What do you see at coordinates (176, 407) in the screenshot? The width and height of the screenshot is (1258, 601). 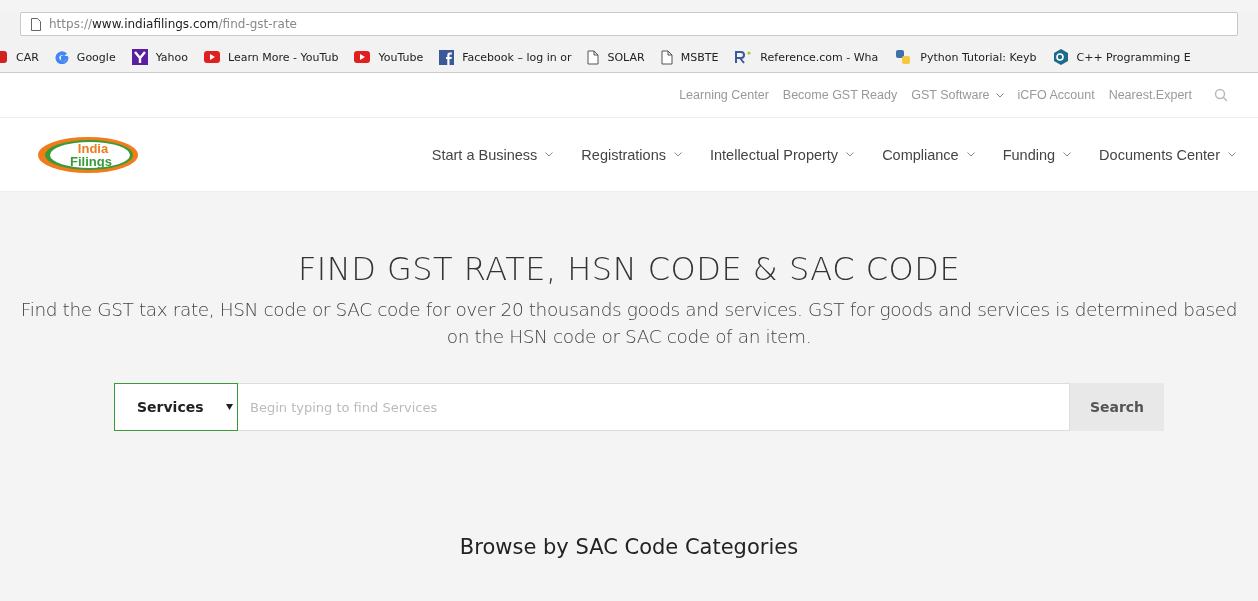 I see `category-dropdown: Services` at bounding box center [176, 407].